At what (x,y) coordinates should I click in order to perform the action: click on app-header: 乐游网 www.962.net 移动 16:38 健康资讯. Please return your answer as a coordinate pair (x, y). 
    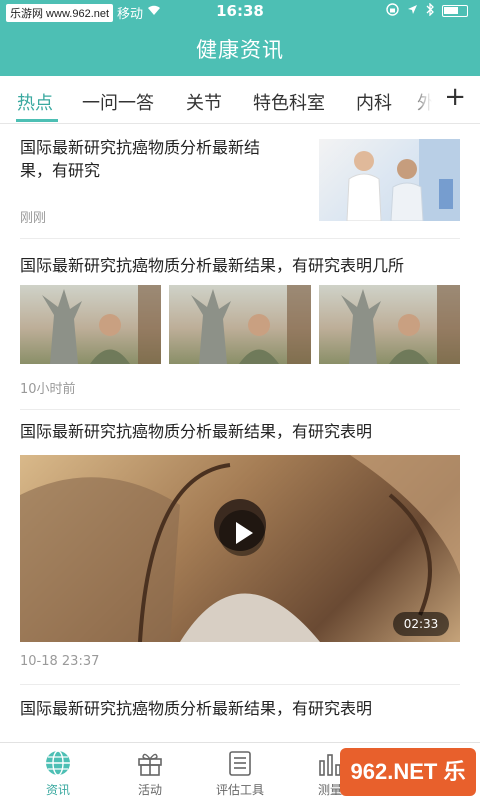
    Looking at the image, I should click on (240, 38).